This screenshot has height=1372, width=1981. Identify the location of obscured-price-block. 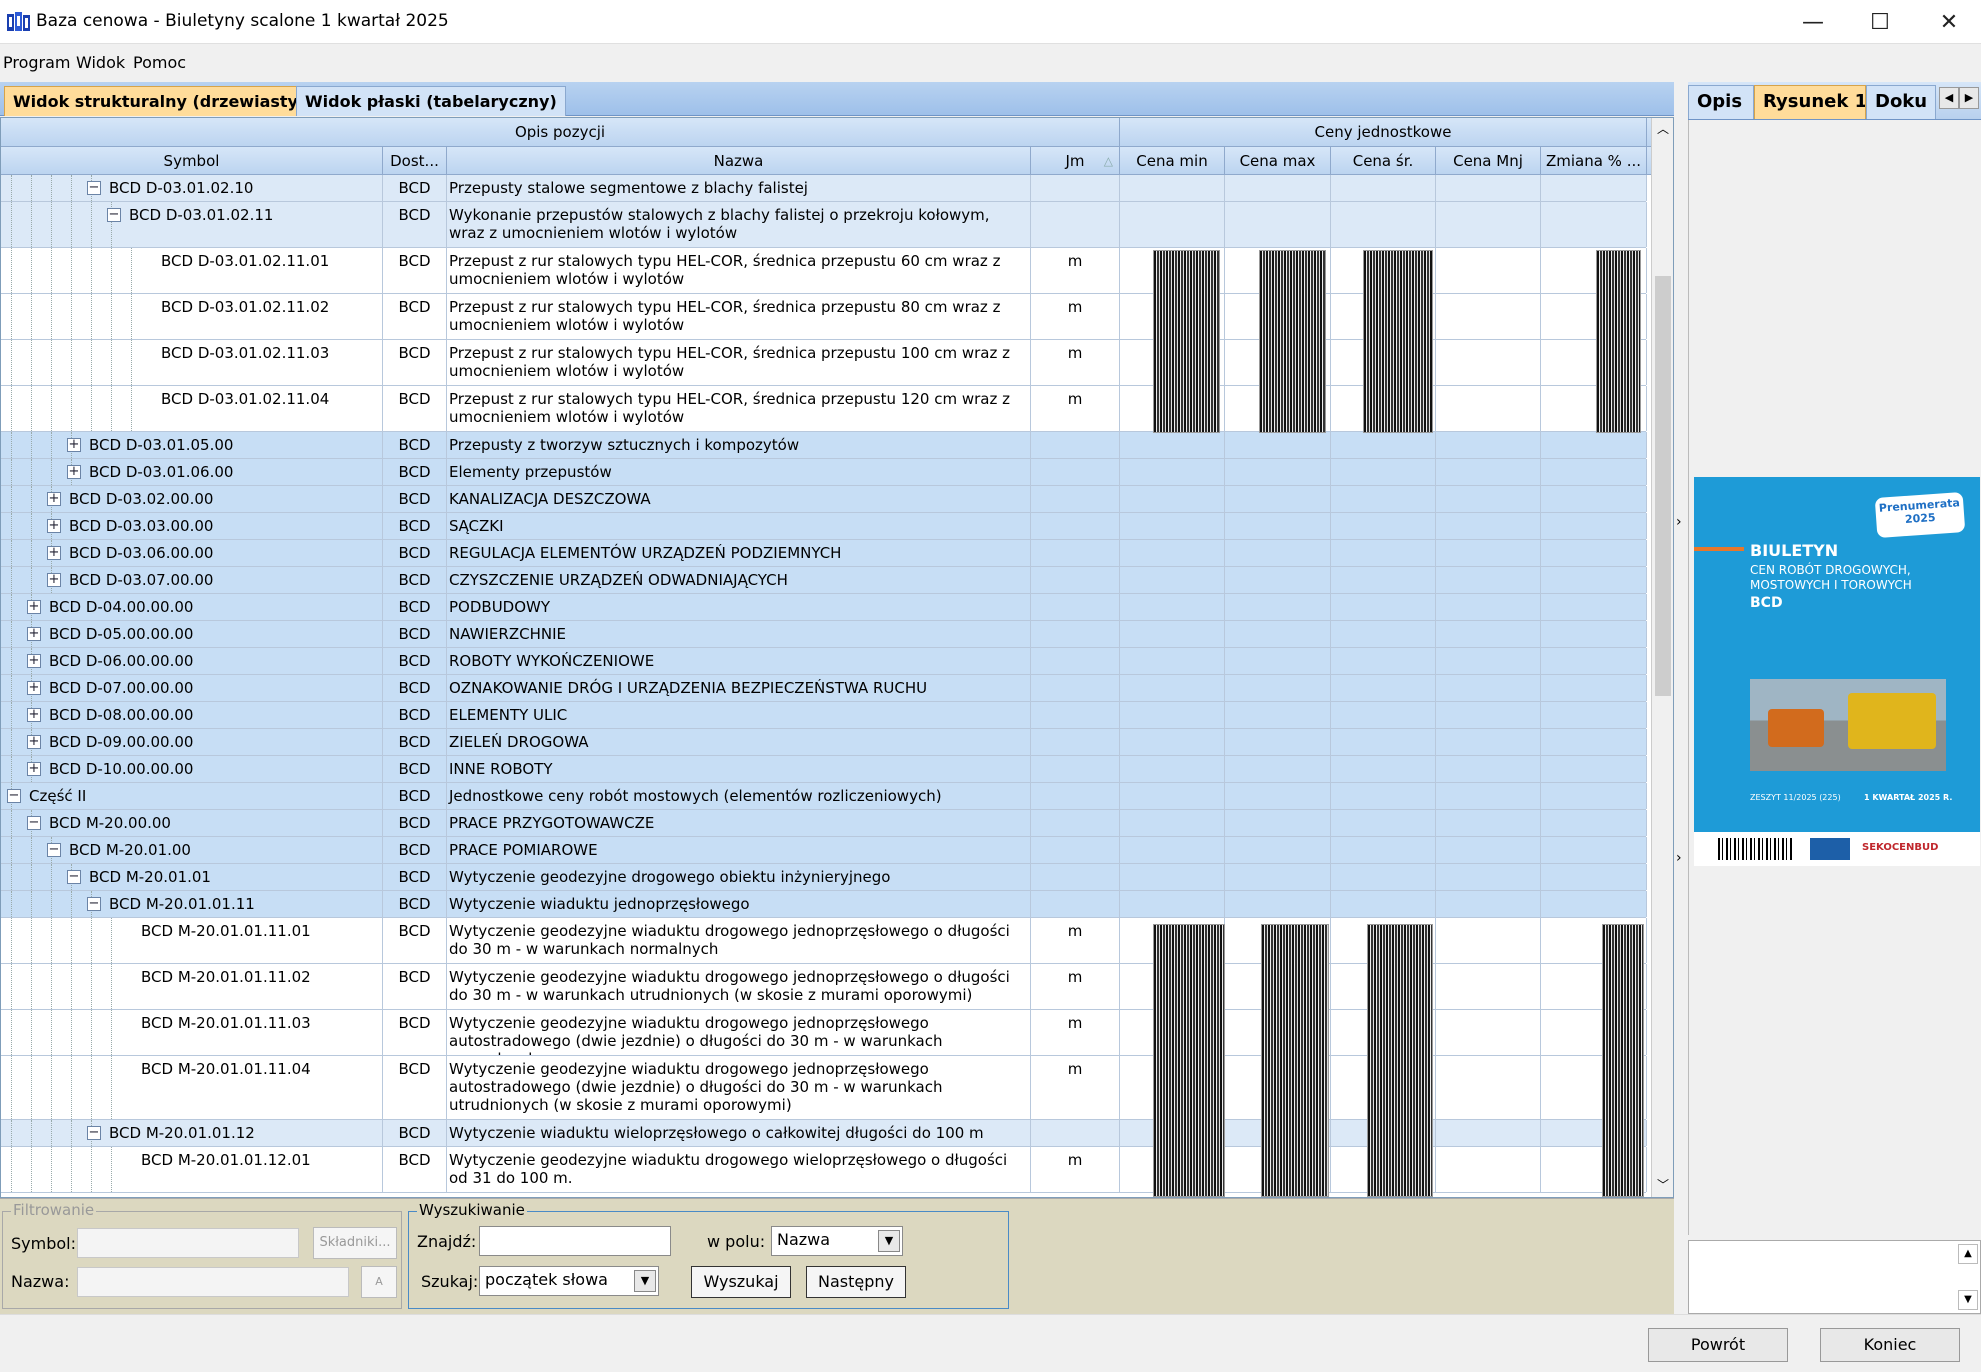
(1292, 341).